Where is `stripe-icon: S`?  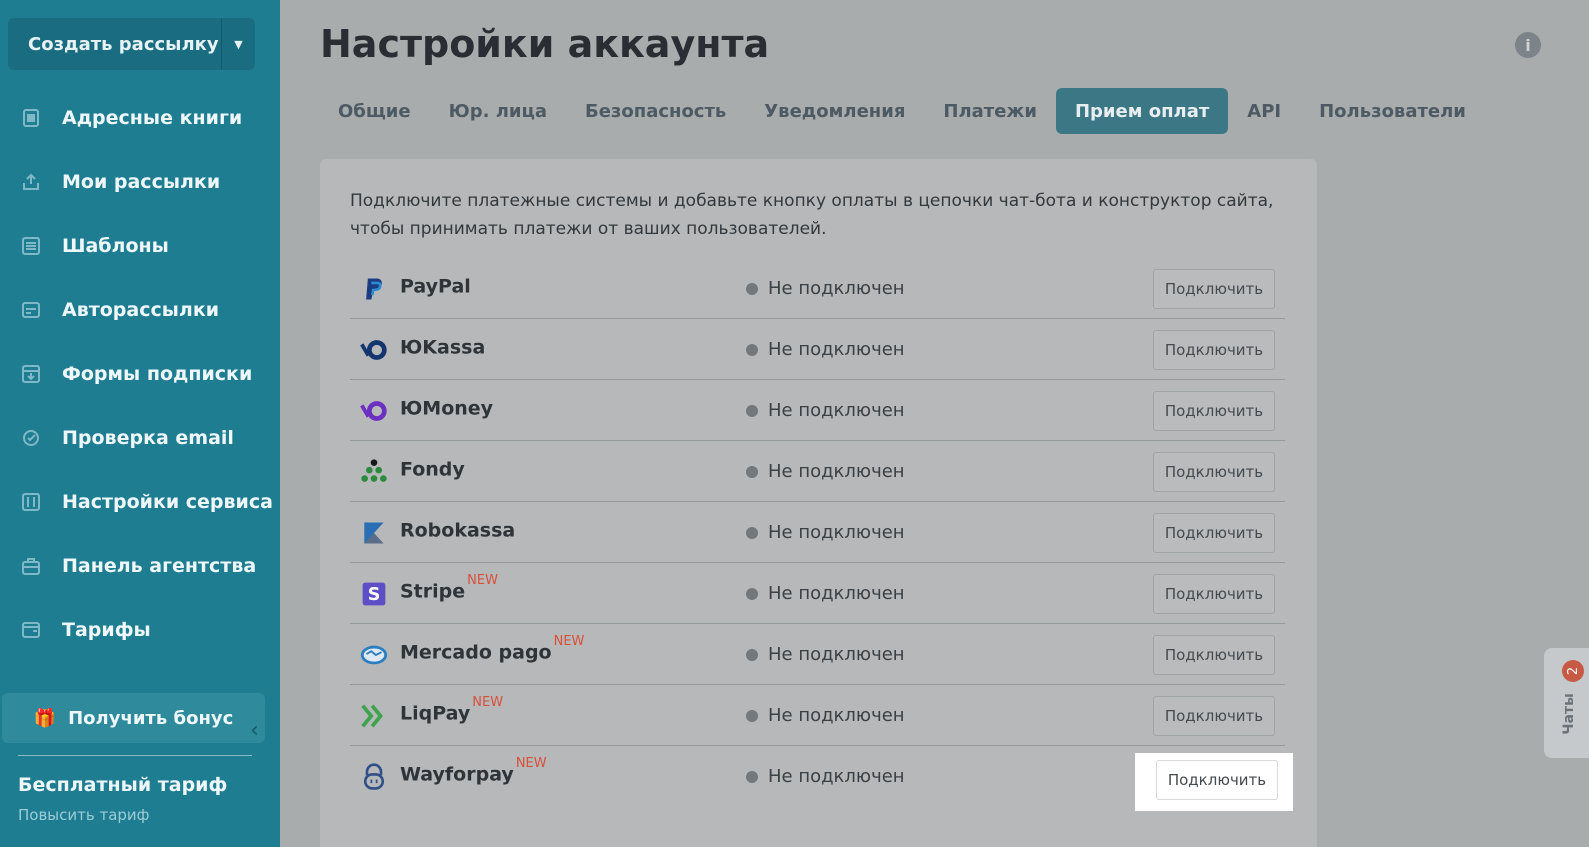 stripe-icon: S is located at coordinates (374, 594).